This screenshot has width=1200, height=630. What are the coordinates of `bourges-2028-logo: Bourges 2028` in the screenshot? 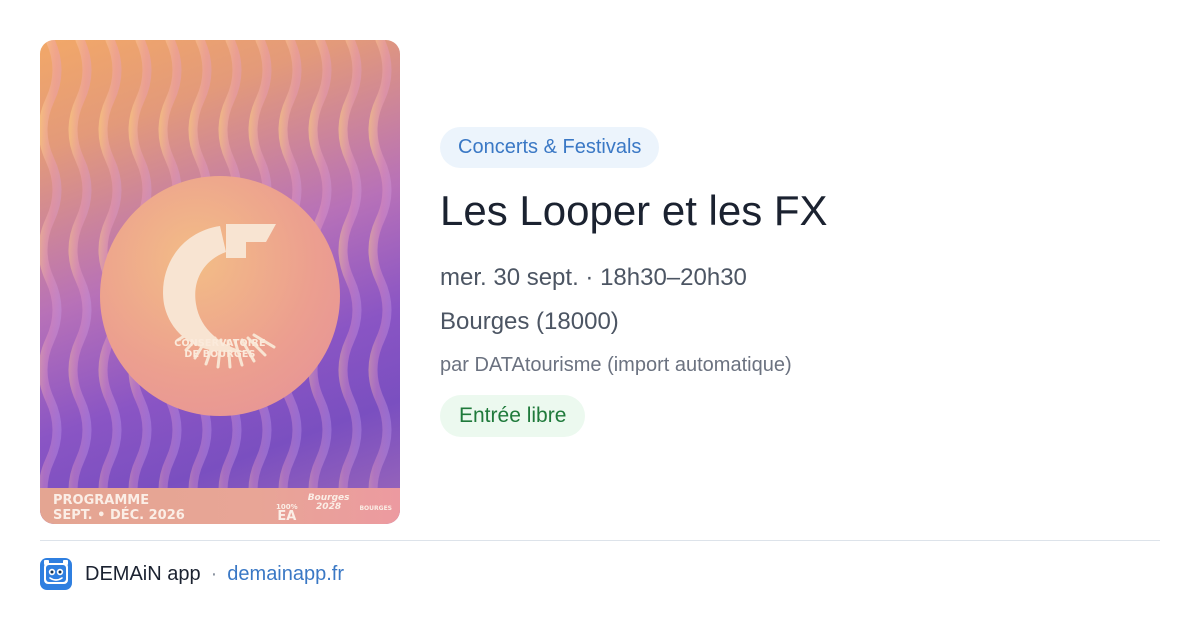 It's located at (328, 502).